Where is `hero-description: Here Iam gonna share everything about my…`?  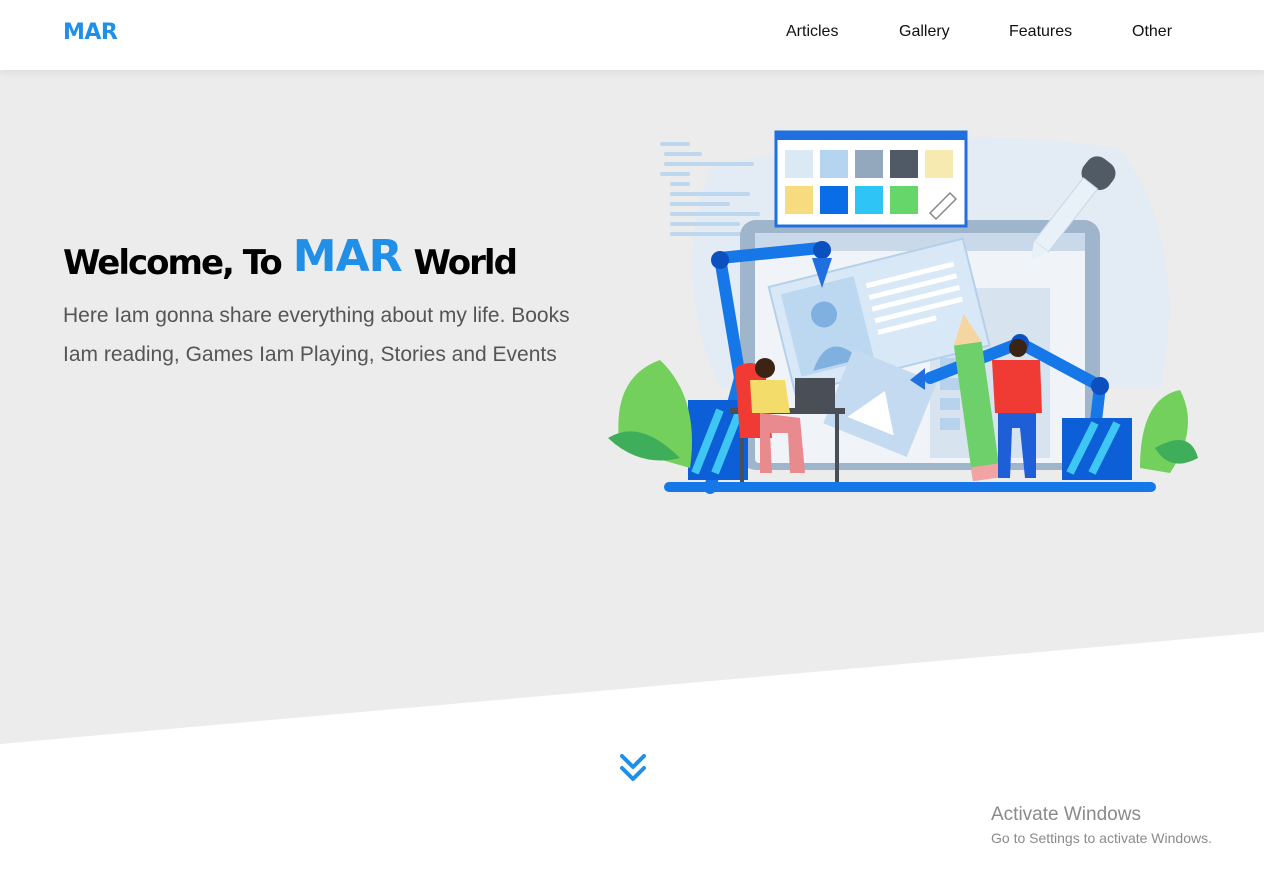 hero-description: Here Iam gonna share everything about my… is located at coordinates (316, 335).